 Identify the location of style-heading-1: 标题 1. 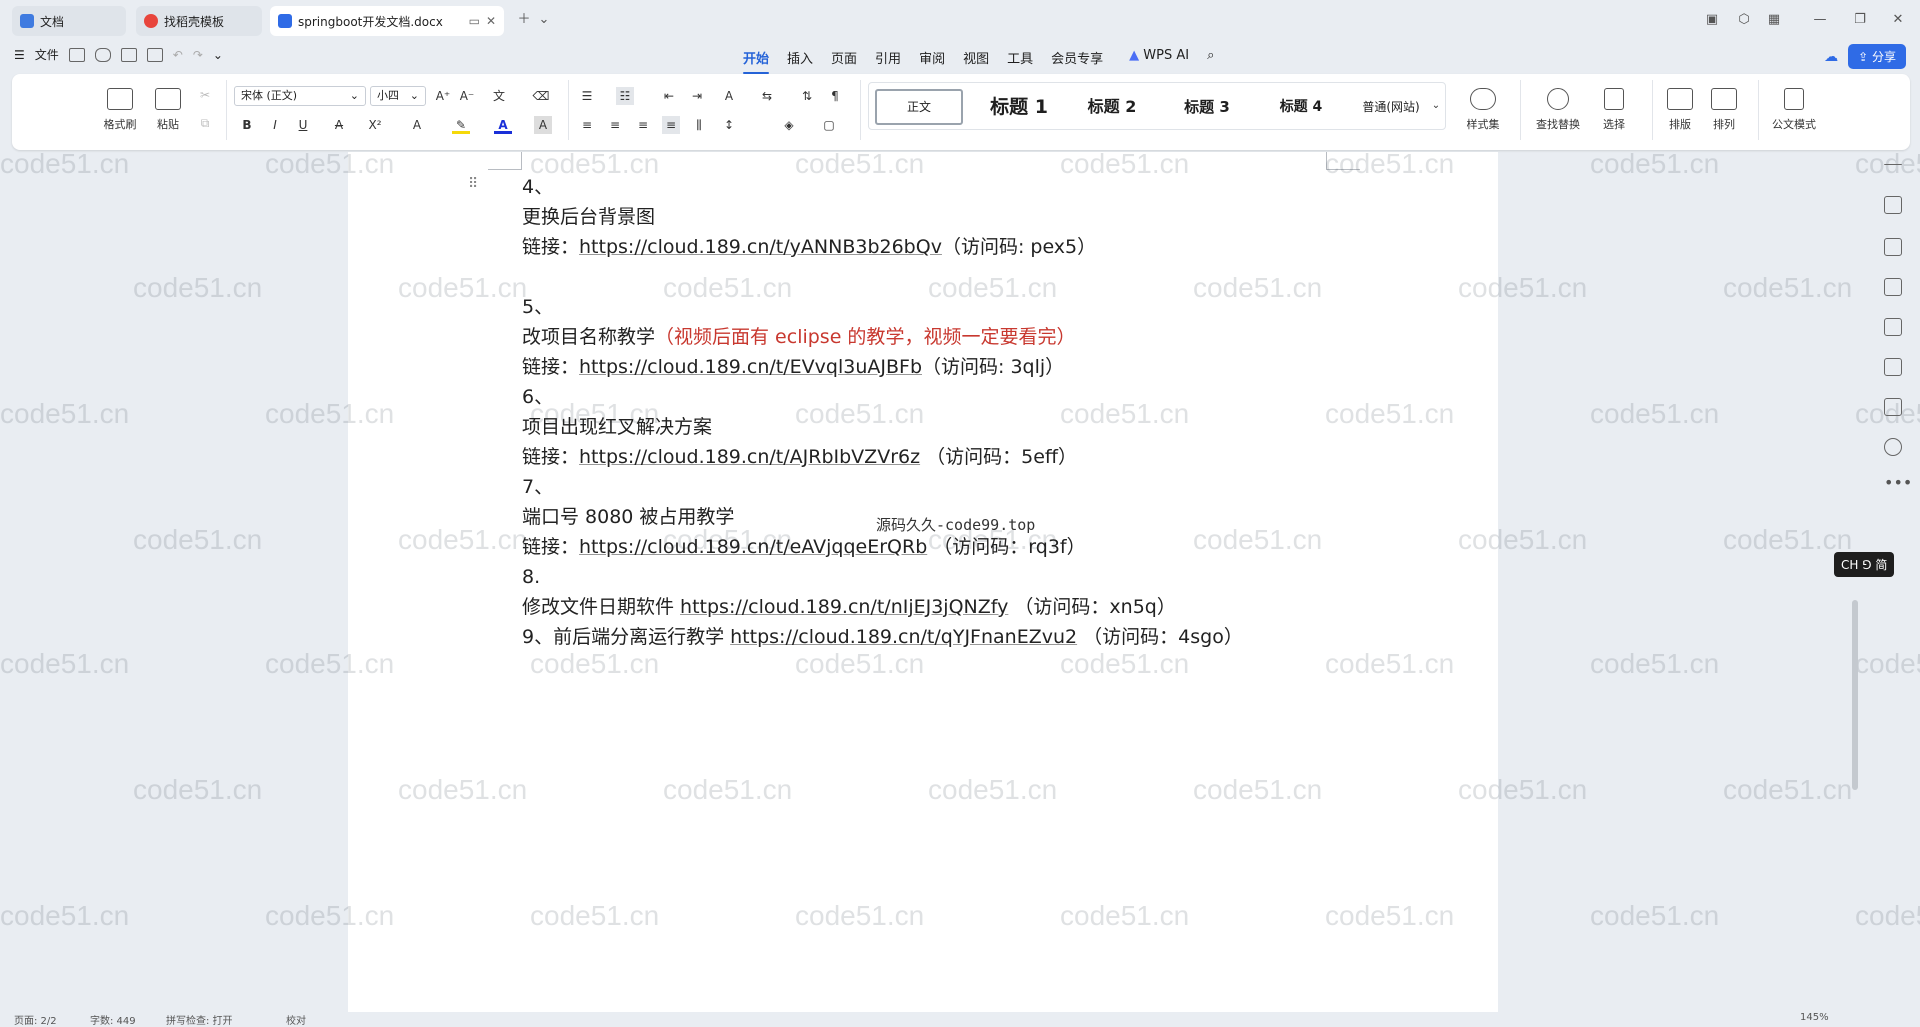
(1019, 107).